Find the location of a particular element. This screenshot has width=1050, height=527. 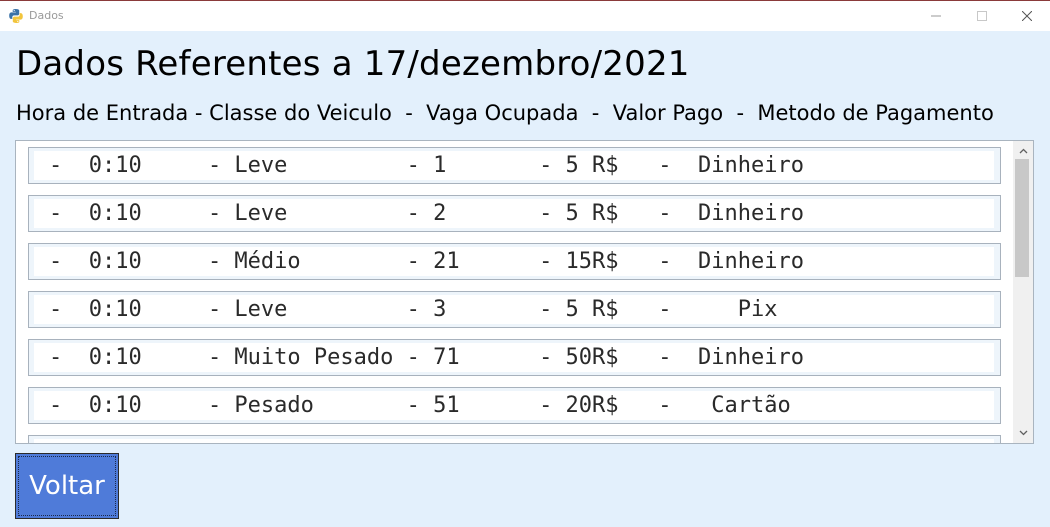

list-item: - 0:10 - Leve - 2 - 5 R$ - Dinheiro is located at coordinates (514, 213).